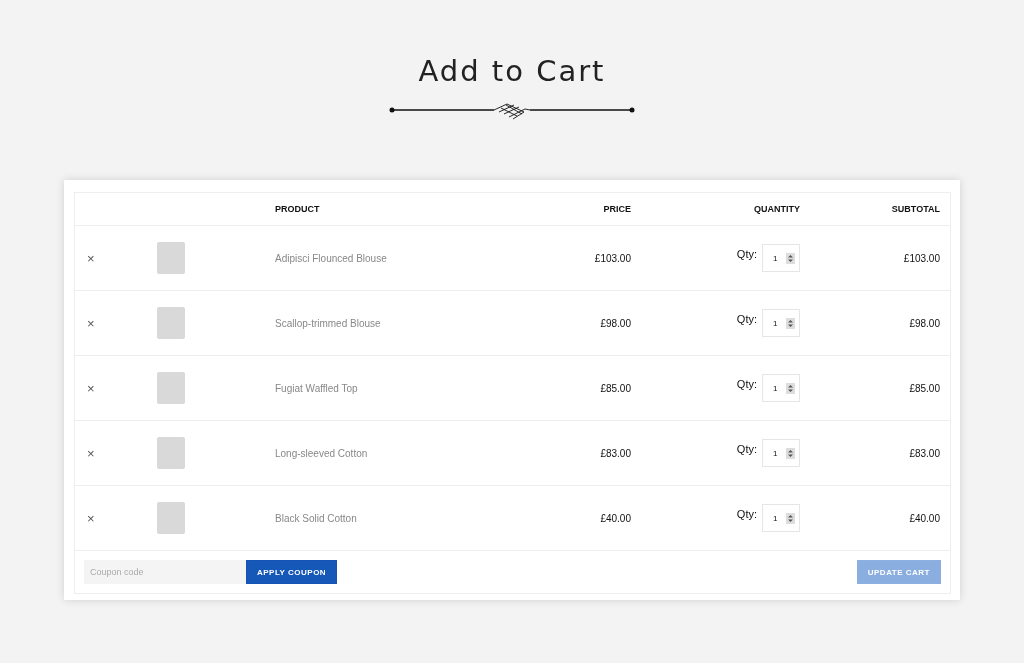  I want to click on product-link: Fugiat Waffled Top, so click(316, 388).